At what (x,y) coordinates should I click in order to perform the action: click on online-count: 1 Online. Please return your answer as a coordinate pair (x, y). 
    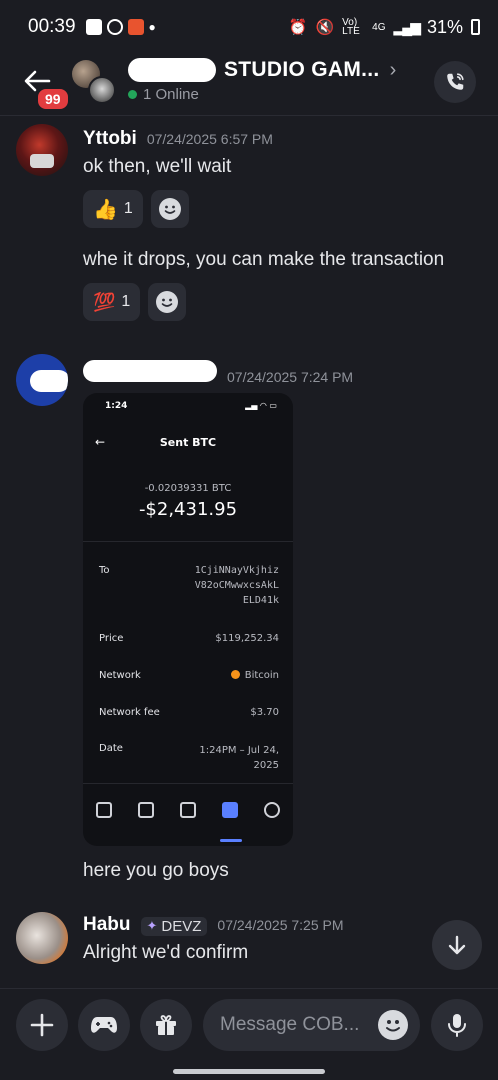
    Looking at the image, I should click on (171, 94).